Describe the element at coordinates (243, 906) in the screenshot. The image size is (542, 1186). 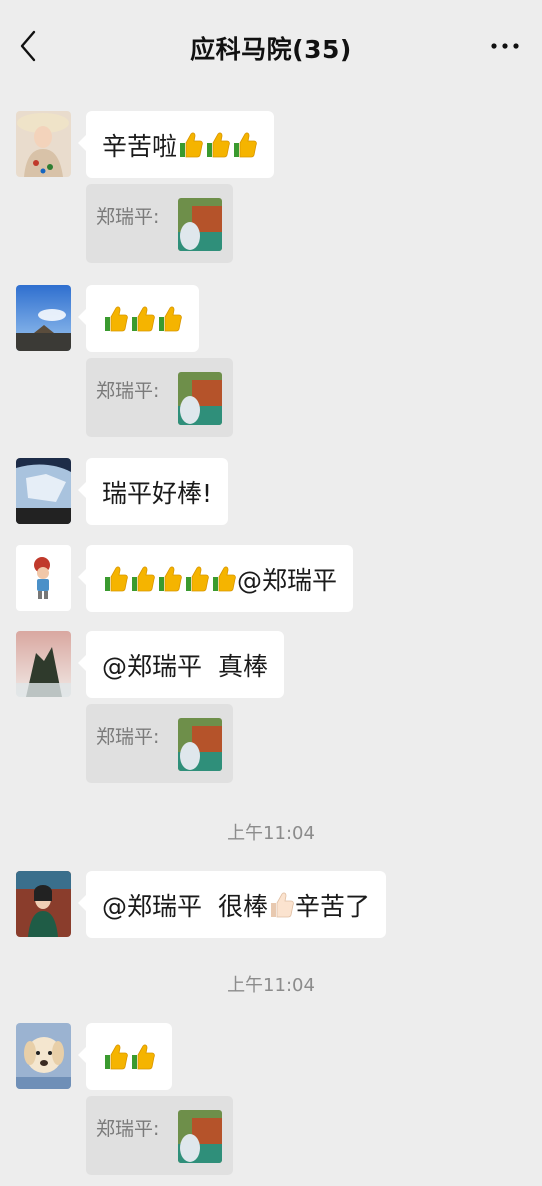
I see `message-text: 很棒` at that location.